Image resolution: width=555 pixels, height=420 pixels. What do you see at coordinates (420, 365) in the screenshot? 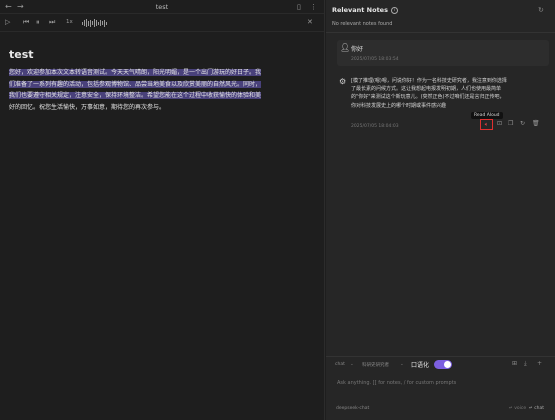
I see `colloquial-switch-label: 口语化` at bounding box center [420, 365].